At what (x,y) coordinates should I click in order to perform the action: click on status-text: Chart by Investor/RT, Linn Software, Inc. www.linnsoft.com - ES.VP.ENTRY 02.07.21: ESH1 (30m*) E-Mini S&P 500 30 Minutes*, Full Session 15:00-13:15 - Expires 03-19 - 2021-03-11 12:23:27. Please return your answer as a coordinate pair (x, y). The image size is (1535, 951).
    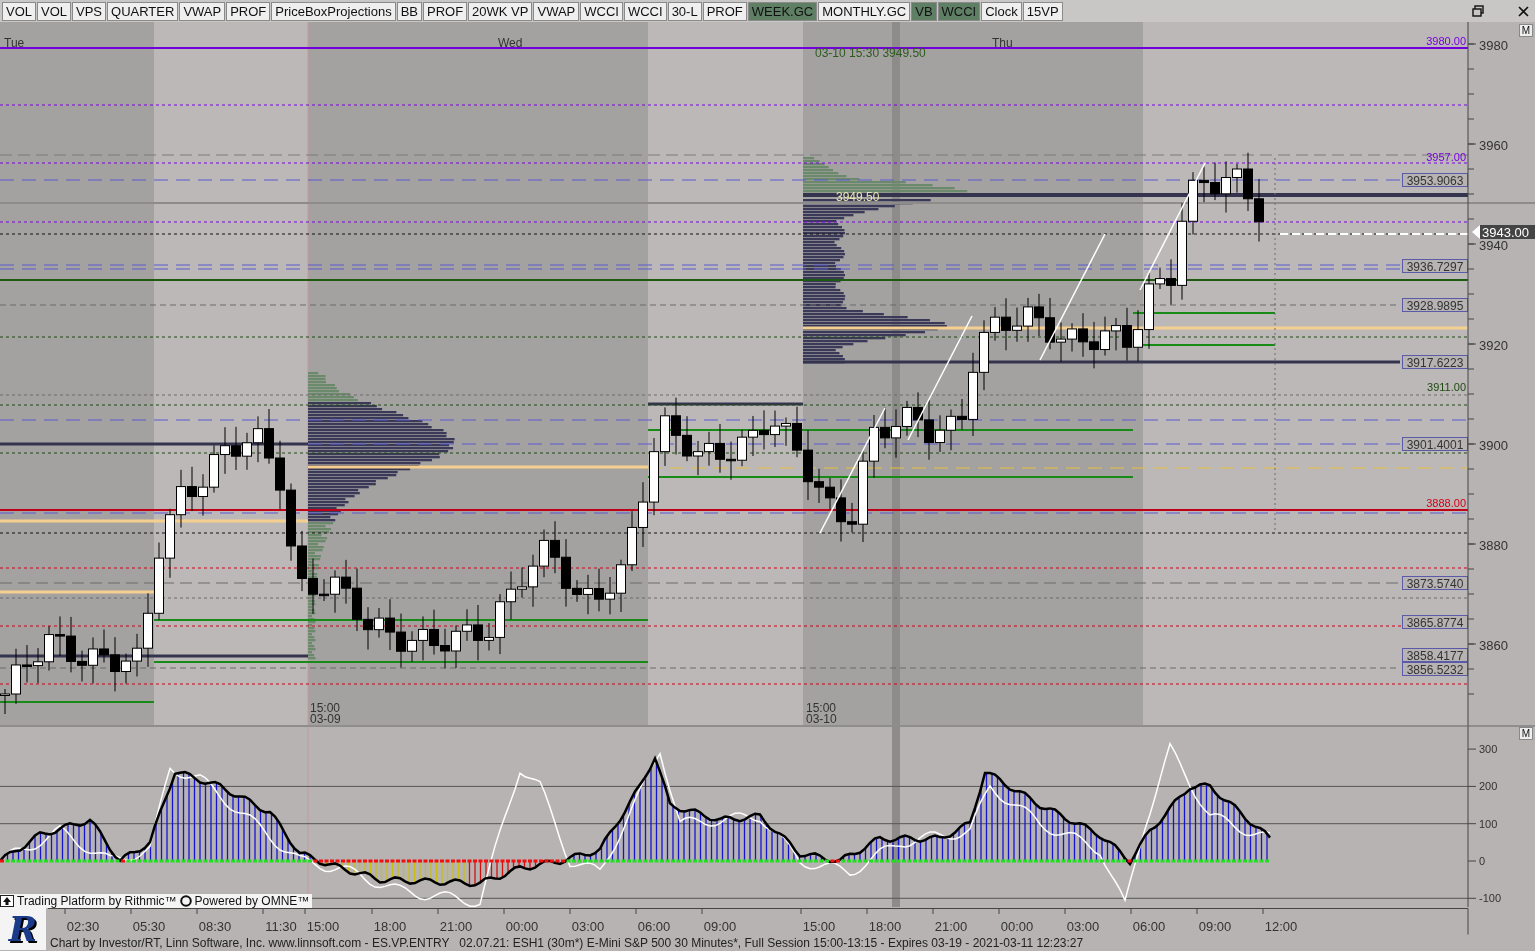
    Looking at the image, I should click on (567, 943).